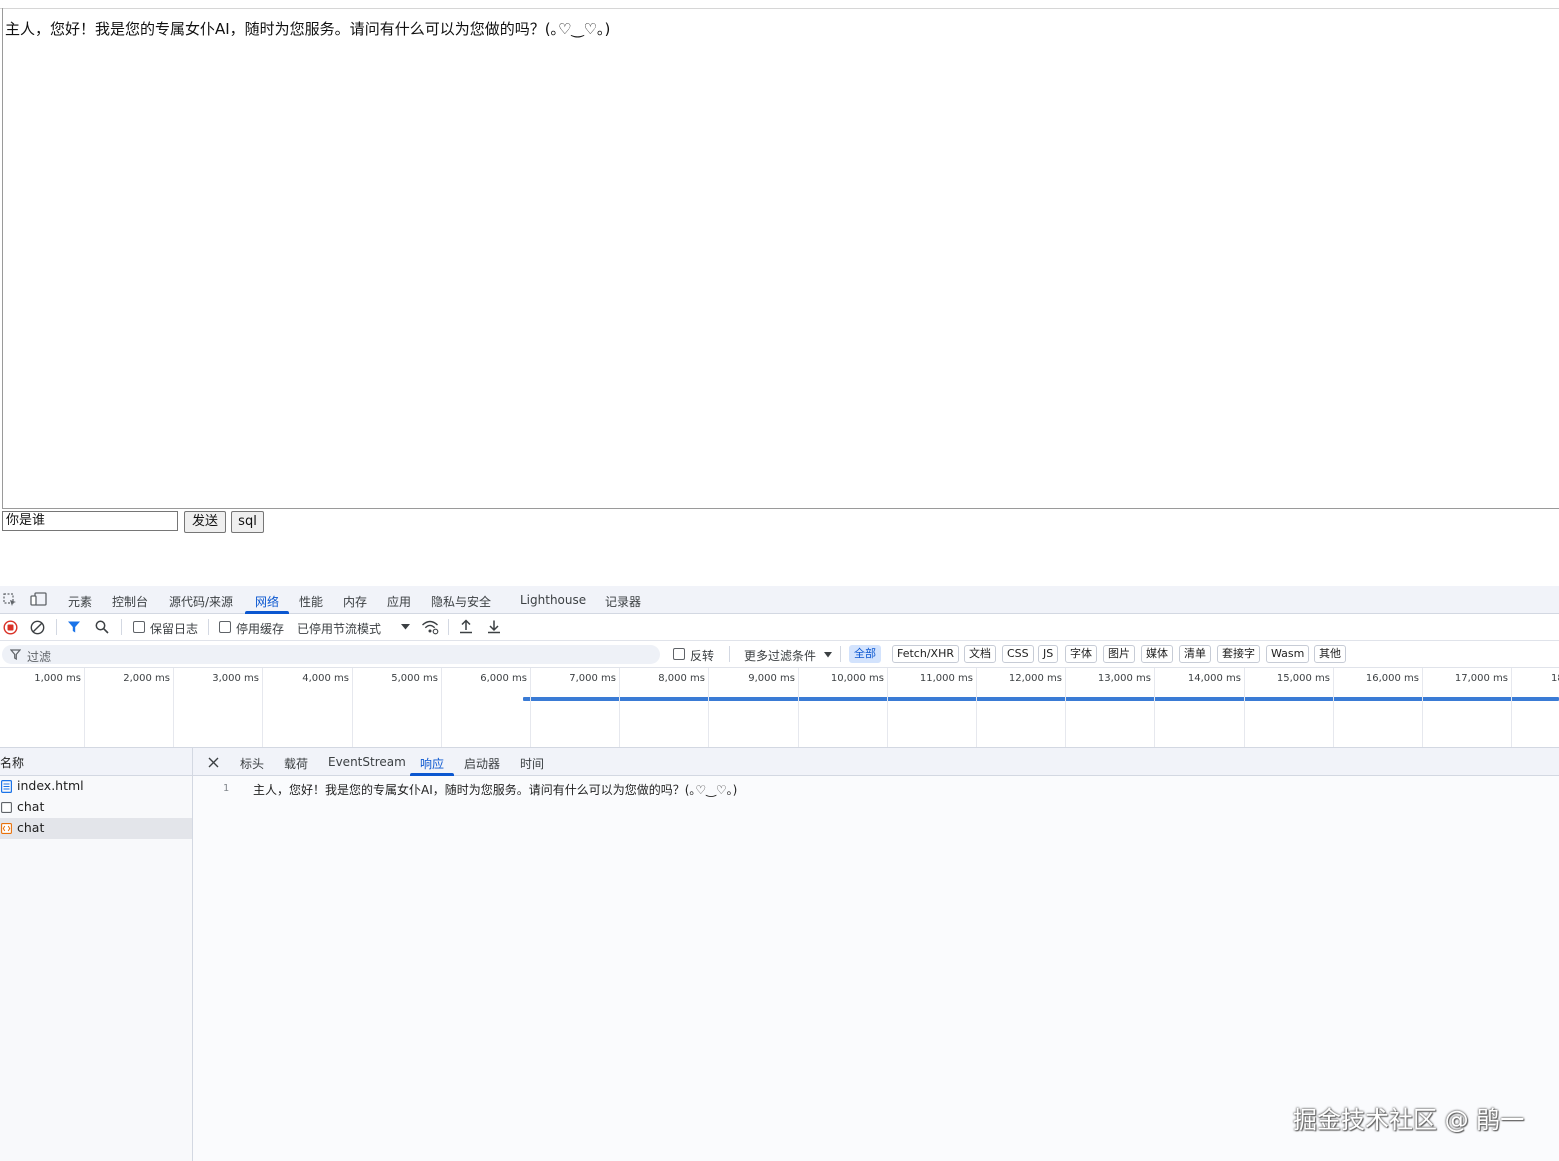 Image resolution: width=1559 pixels, height=1161 pixels. I want to click on active-subtab-indicator, so click(432, 774).